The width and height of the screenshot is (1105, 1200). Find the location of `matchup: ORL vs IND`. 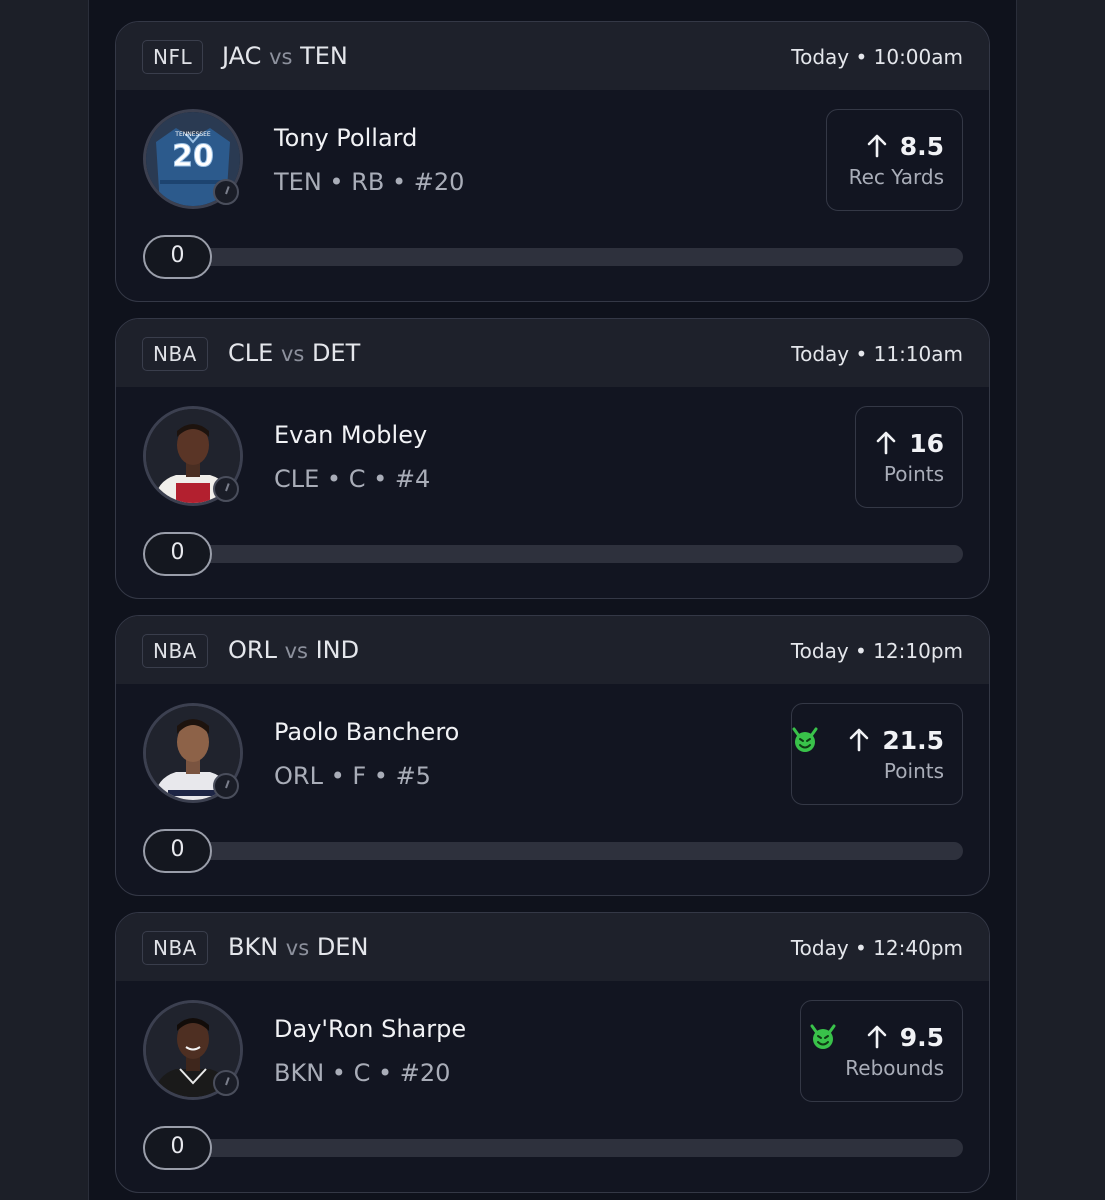

matchup: ORL vs IND is located at coordinates (293, 650).